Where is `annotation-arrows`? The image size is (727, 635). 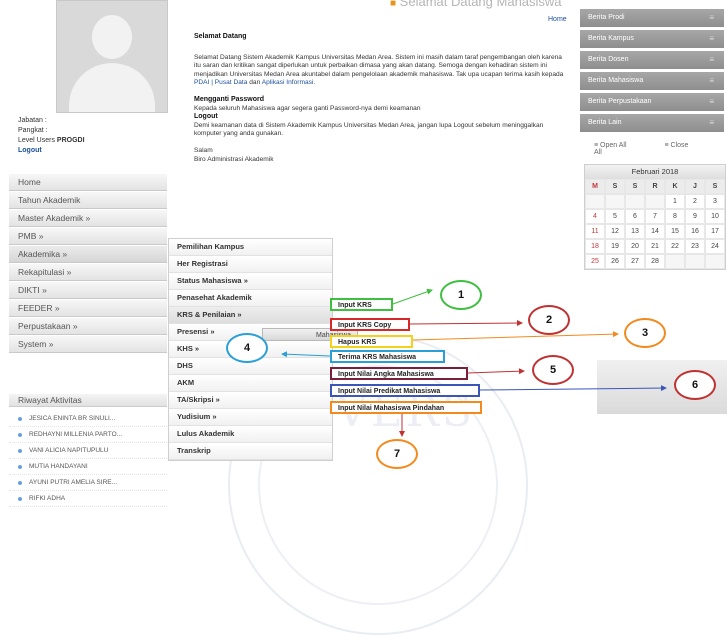
annotation-arrows is located at coordinates (474, 362).